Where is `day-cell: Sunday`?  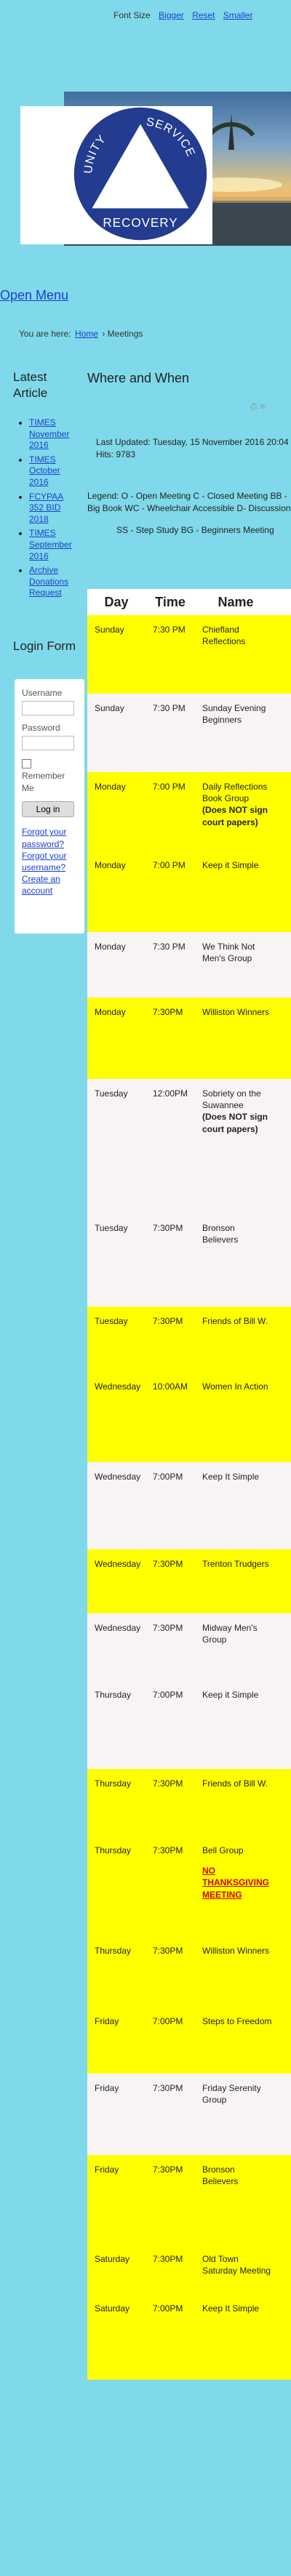
day-cell: Sunday is located at coordinates (116, 733).